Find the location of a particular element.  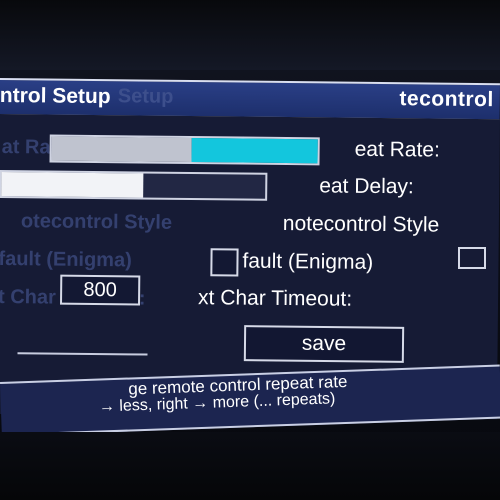

repeat-delay-label: eat Delay: is located at coordinates (366, 186).